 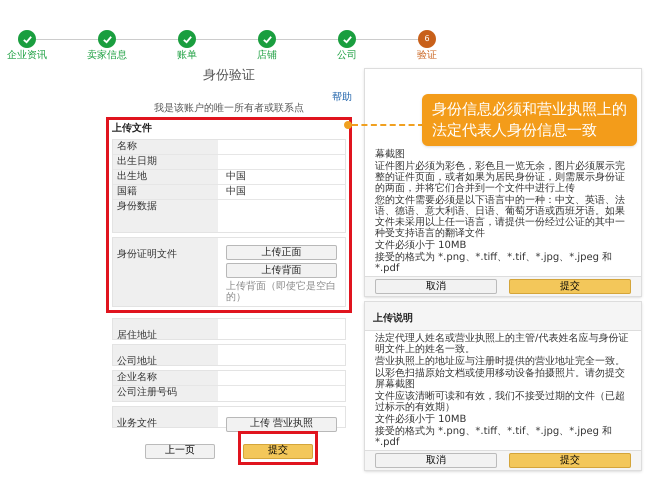 I want to click on callout-text: 身份信息必须和营业执照上的, so click(x=529, y=109).